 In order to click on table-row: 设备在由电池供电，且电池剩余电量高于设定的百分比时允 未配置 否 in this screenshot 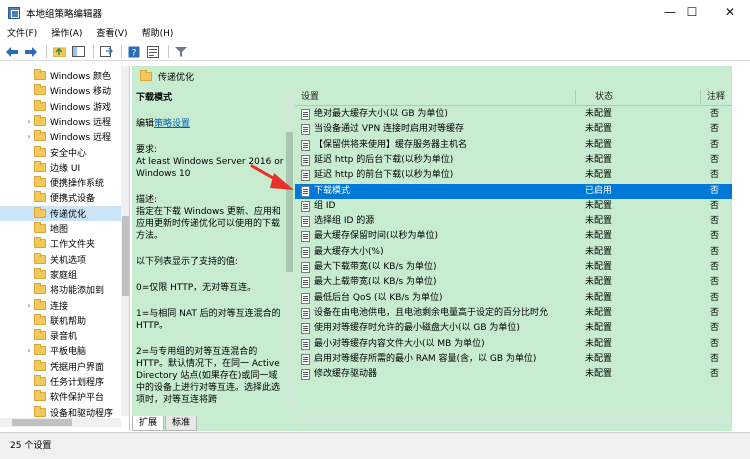, I will do `click(513, 313)`.